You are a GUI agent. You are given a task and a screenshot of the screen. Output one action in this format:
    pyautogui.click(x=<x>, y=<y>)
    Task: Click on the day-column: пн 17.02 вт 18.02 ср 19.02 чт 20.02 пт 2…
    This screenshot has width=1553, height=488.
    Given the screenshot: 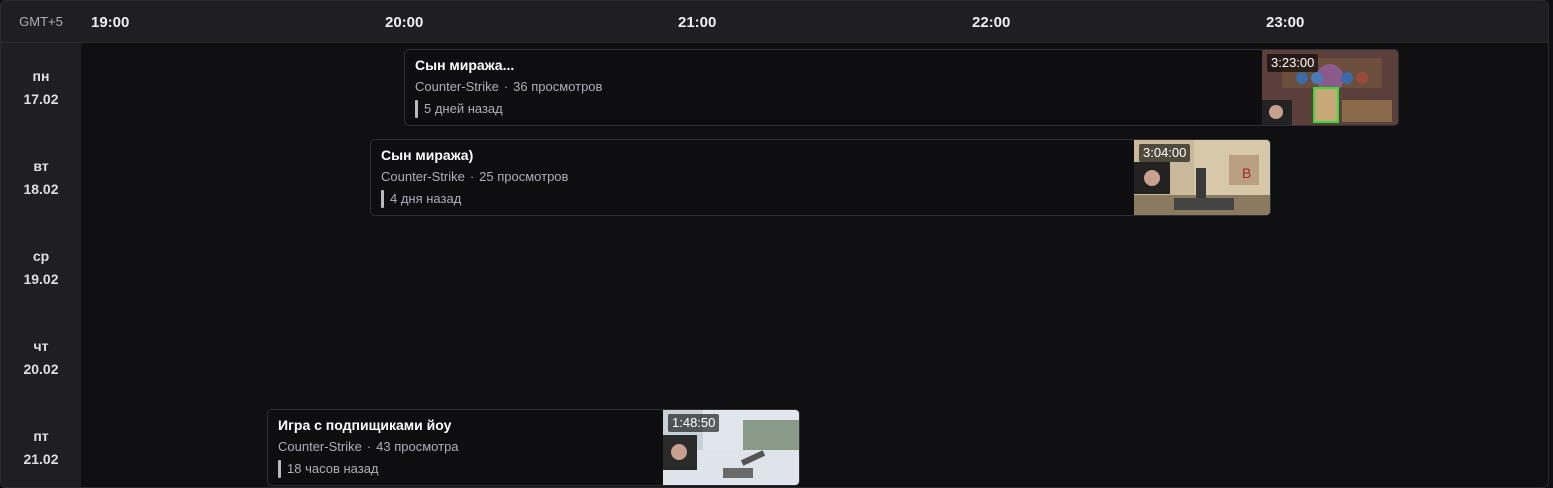 What is the action you would take?
    pyautogui.click(x=41, y=265)
    